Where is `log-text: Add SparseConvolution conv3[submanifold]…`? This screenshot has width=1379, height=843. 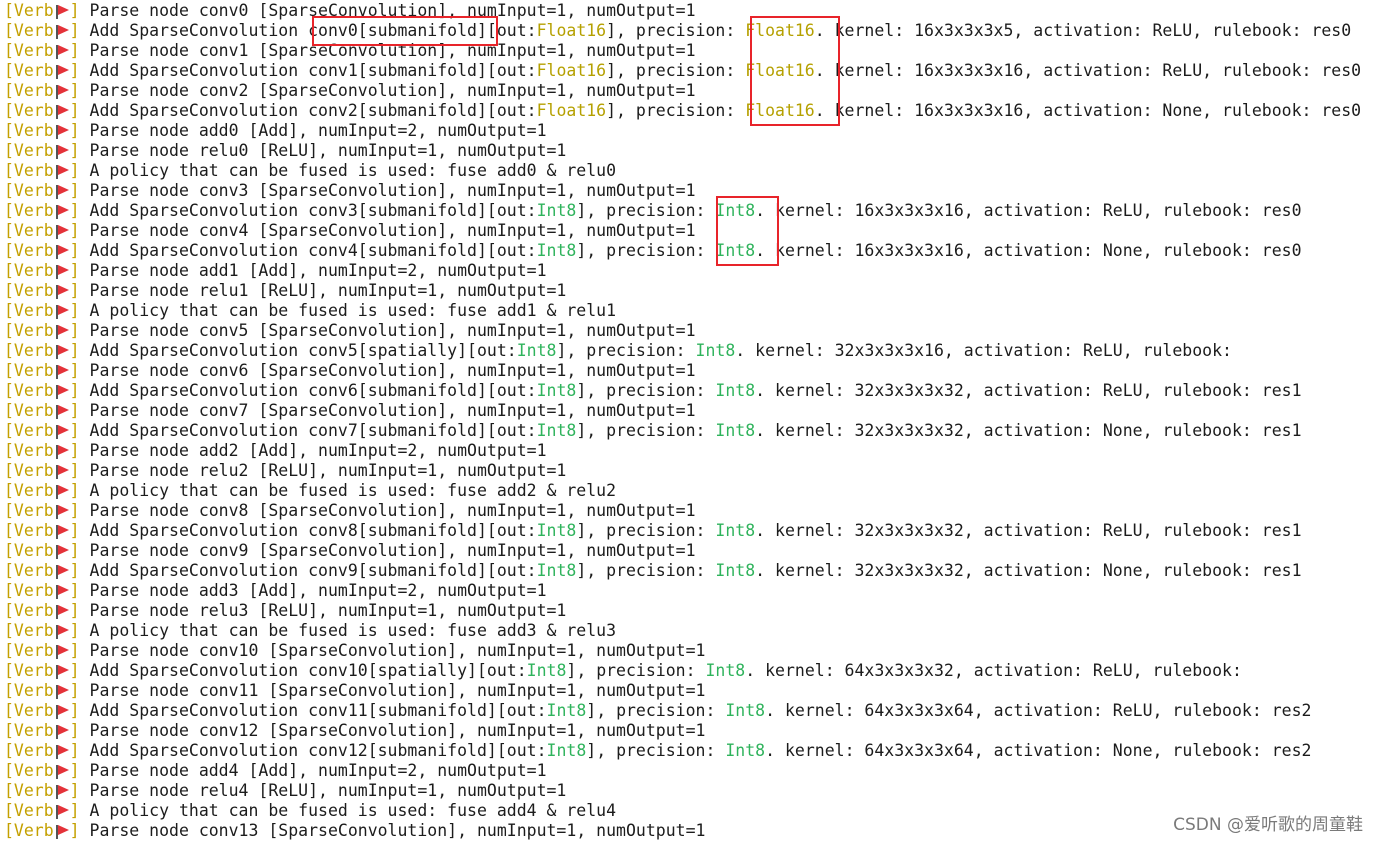
log-text: Add SparseConvolution conv3[submanifold]… is located at coordinates (313, 210).